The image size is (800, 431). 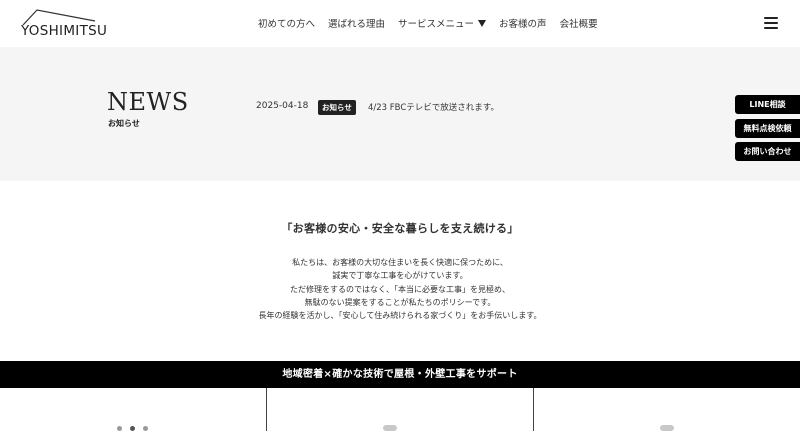 I want to click on logo: YOSHIMITSU, so click(x=65, y=24).